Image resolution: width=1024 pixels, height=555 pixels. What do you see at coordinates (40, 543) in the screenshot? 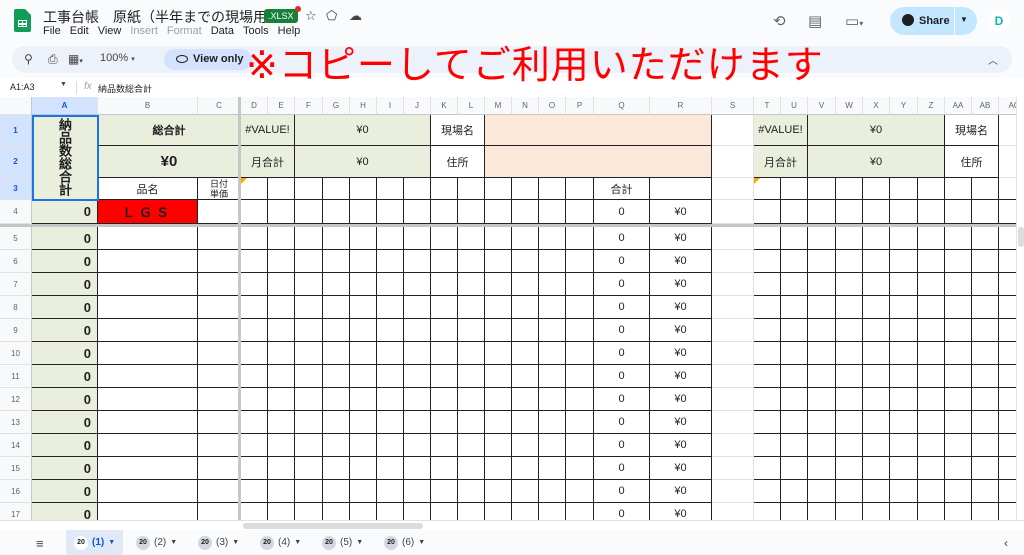
I see `all-sheets-menu-icon: ≡` at bounding box center [40, 543].